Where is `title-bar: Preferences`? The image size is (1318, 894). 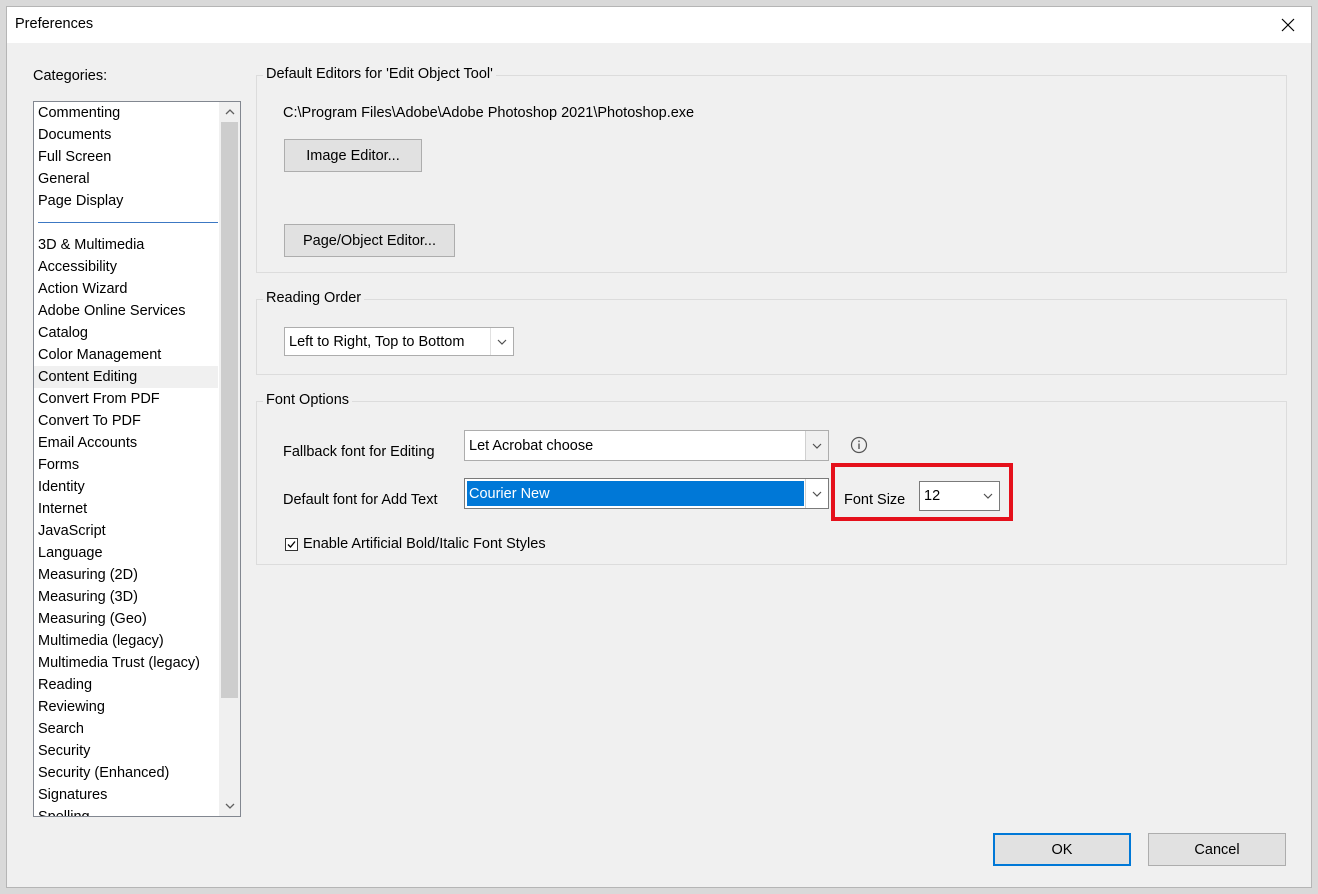 title-bar: Preferences is located at coordinates (659, 25).